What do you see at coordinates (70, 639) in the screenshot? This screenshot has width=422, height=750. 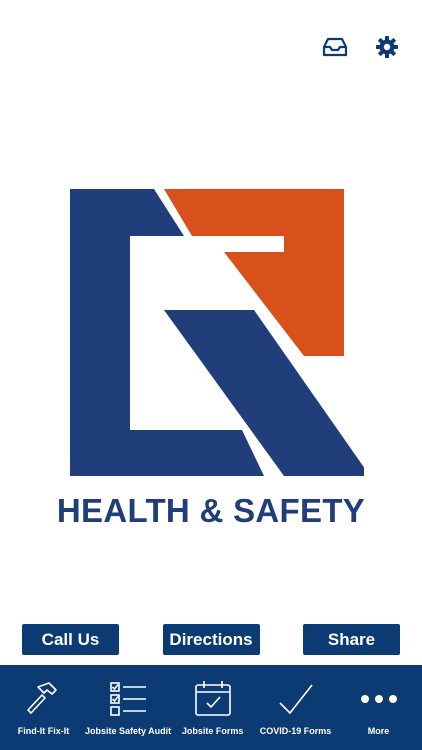 I see `call-us-button: Call Us` at bounding box center [70, 639].